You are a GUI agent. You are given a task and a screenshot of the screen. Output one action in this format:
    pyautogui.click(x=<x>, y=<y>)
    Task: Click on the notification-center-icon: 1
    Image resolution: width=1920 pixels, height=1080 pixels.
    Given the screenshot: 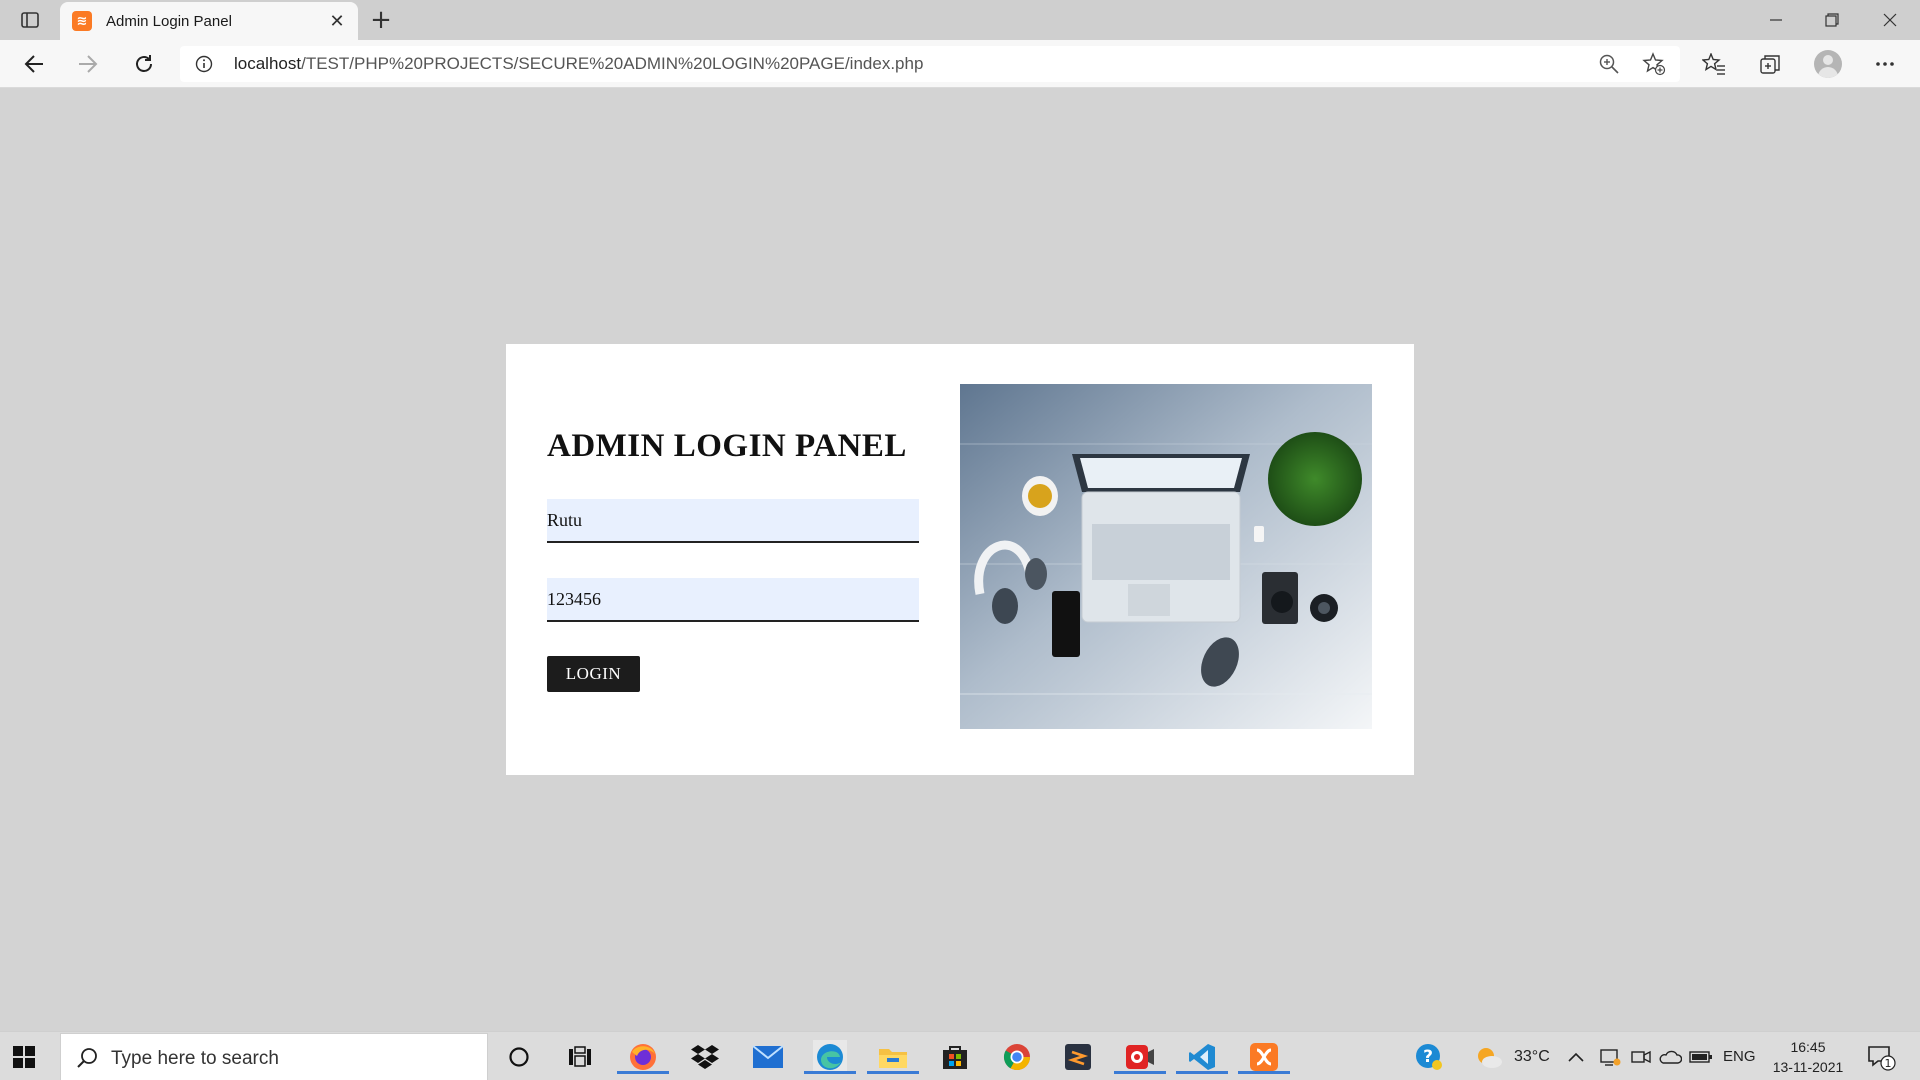 What is the action you would take?
    pyautogui.click(x=1881, y=1057)
    